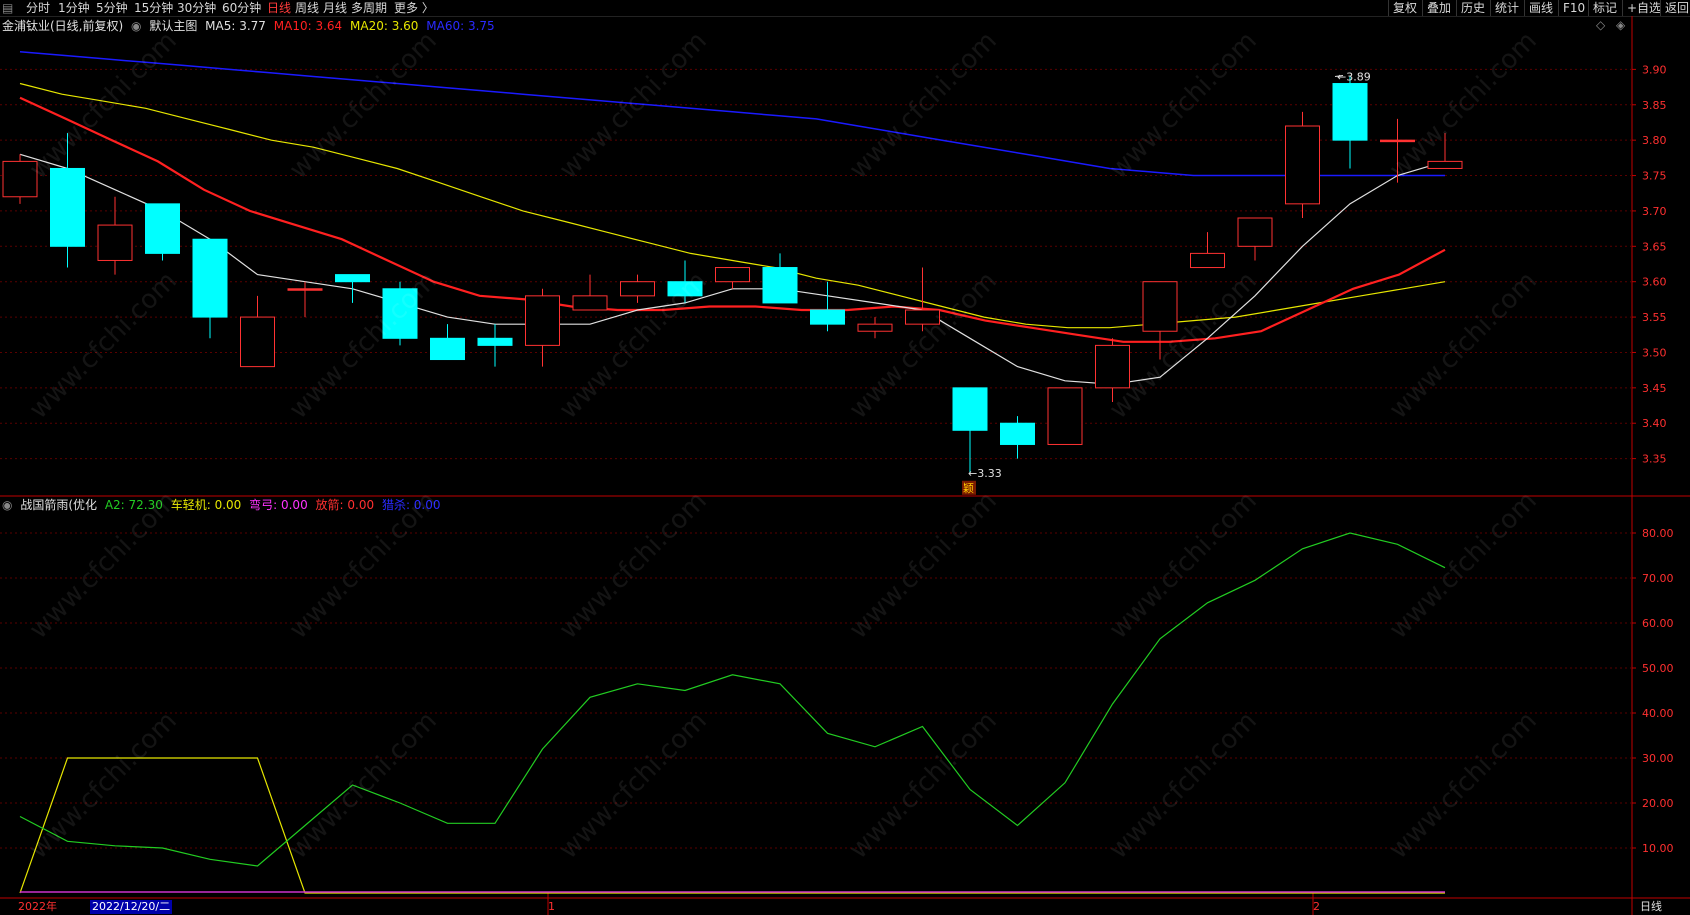  Describe the element at coordinates (1658, 758) in the screenshot. I see `sub-tick-label-2: 30.00` at that location.